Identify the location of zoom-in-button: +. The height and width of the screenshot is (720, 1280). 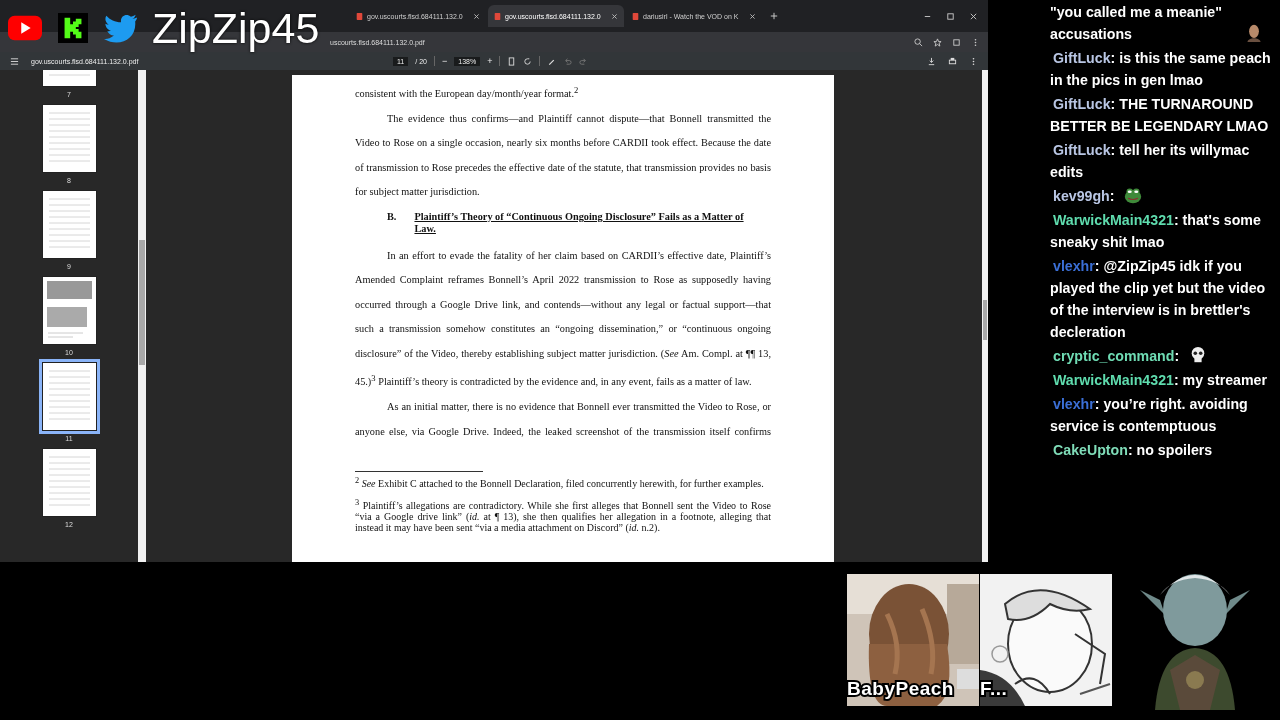
(490, 61).